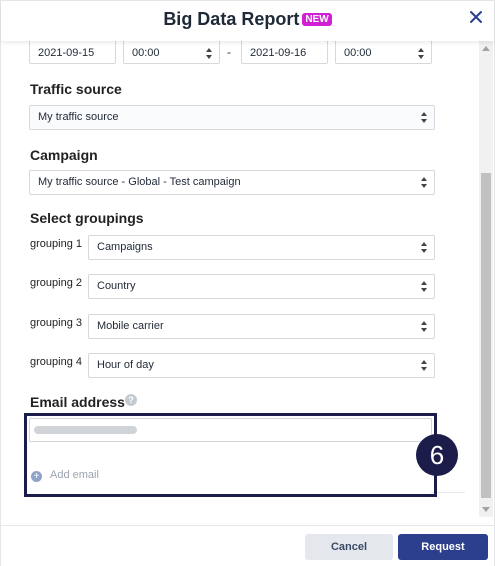  Describe the element at coordinates (130, 326) in the screenshot. I see `grouping-3-value: Mobile carrier` at that location.